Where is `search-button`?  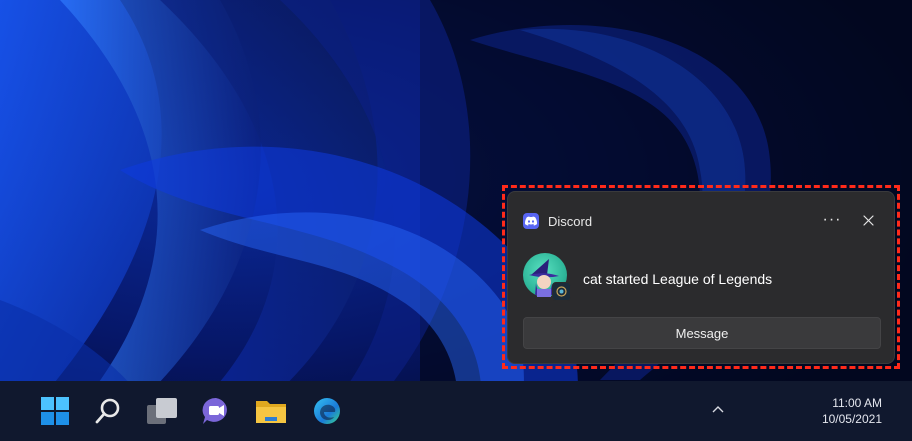 search-button is located at coordinates (108, 411).